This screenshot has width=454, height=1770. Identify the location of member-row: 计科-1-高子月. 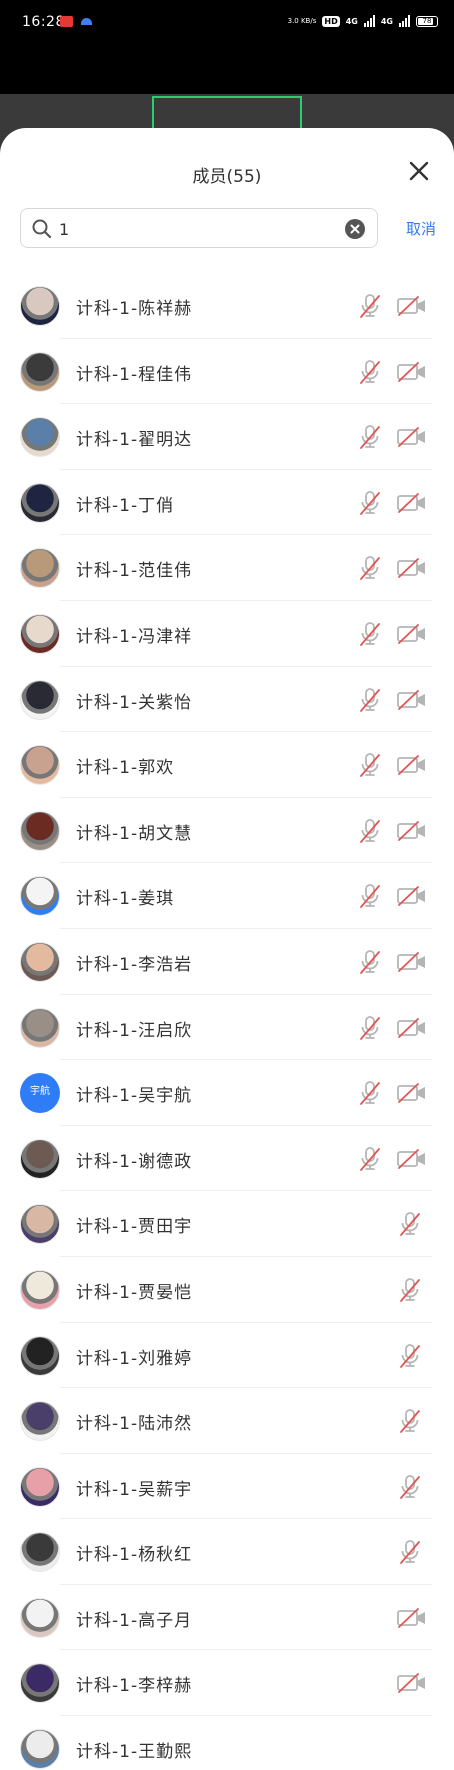
(227, 1618).